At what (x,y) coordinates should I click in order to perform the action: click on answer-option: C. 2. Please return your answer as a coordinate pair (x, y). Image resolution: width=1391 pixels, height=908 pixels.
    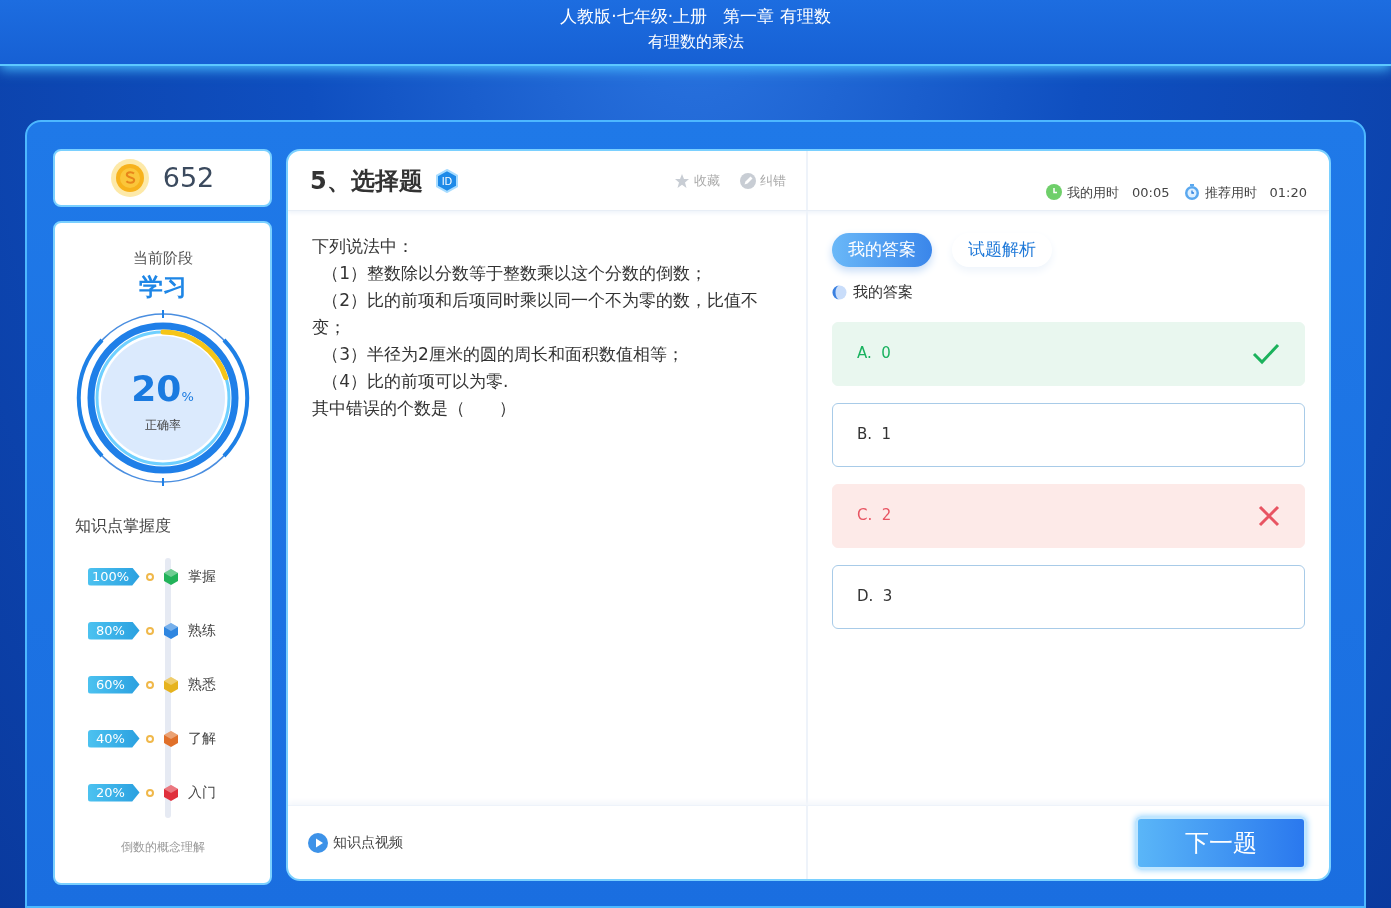
    Looking at the image, I should click on (1068, 515).